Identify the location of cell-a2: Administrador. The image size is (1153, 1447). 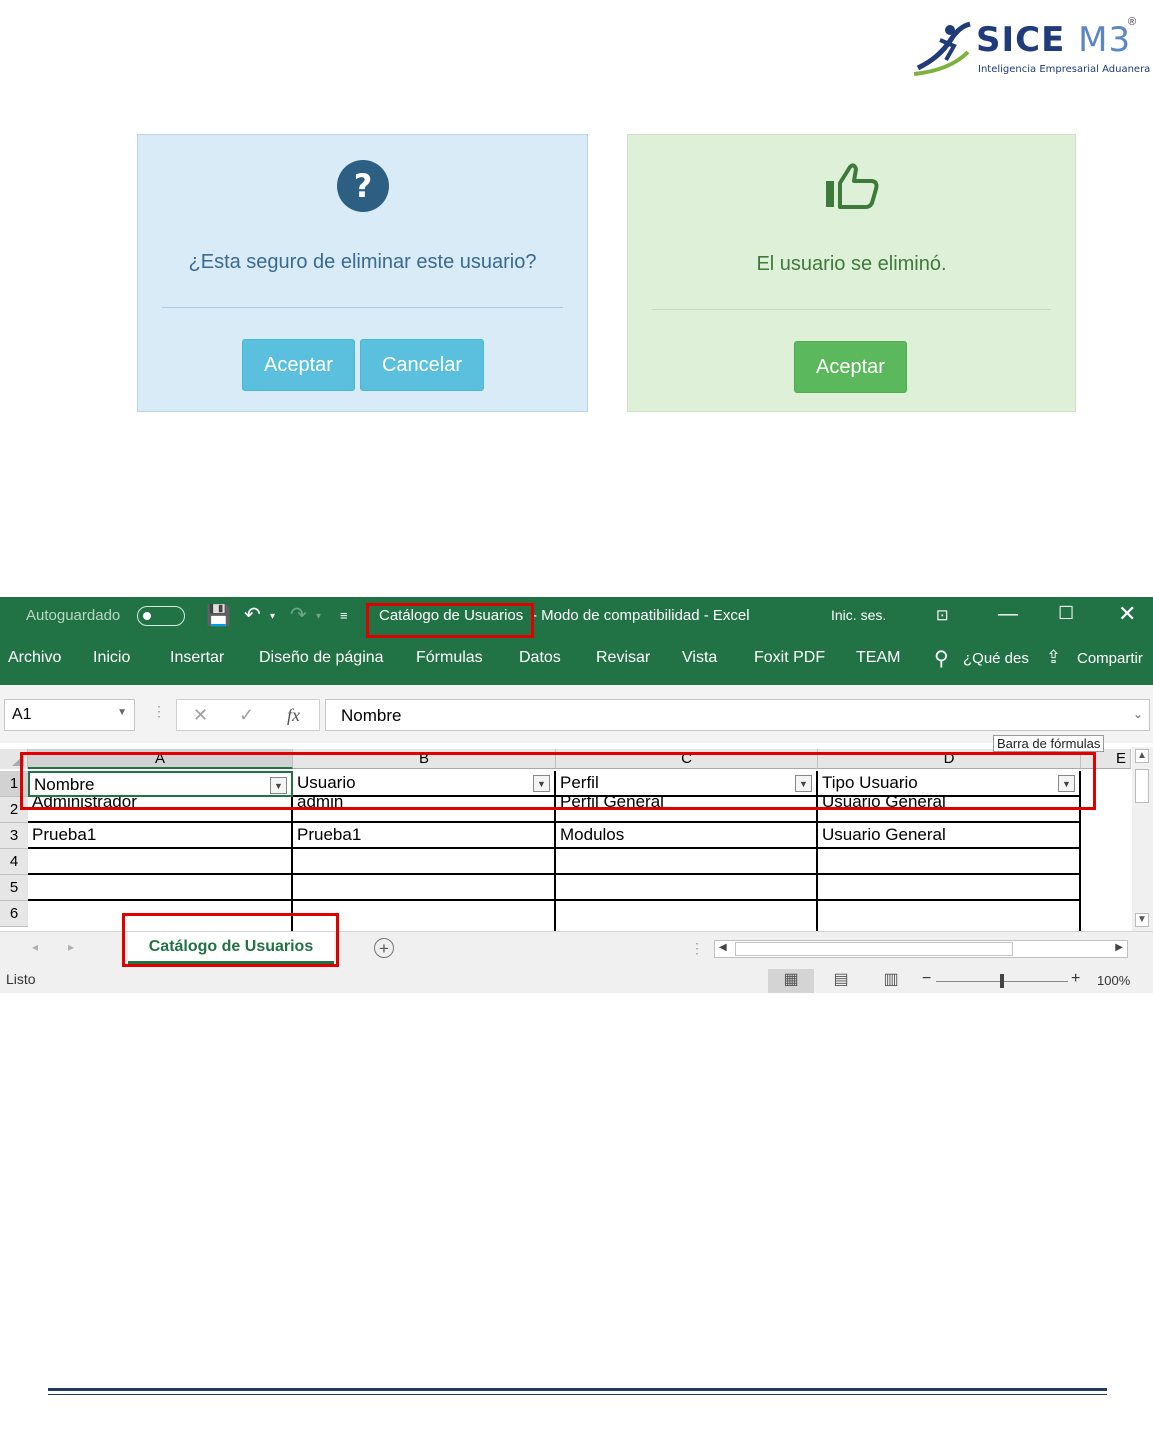
(160, 810).